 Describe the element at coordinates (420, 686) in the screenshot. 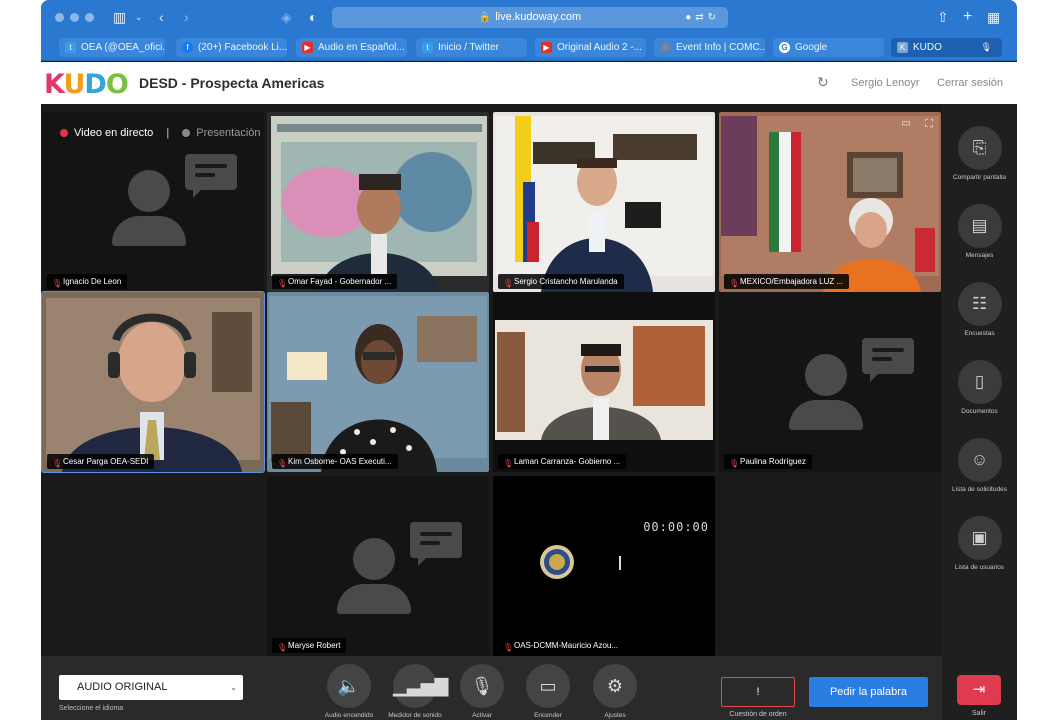

I see `sound-meter-icon: ▁▃▅▇` at that location.